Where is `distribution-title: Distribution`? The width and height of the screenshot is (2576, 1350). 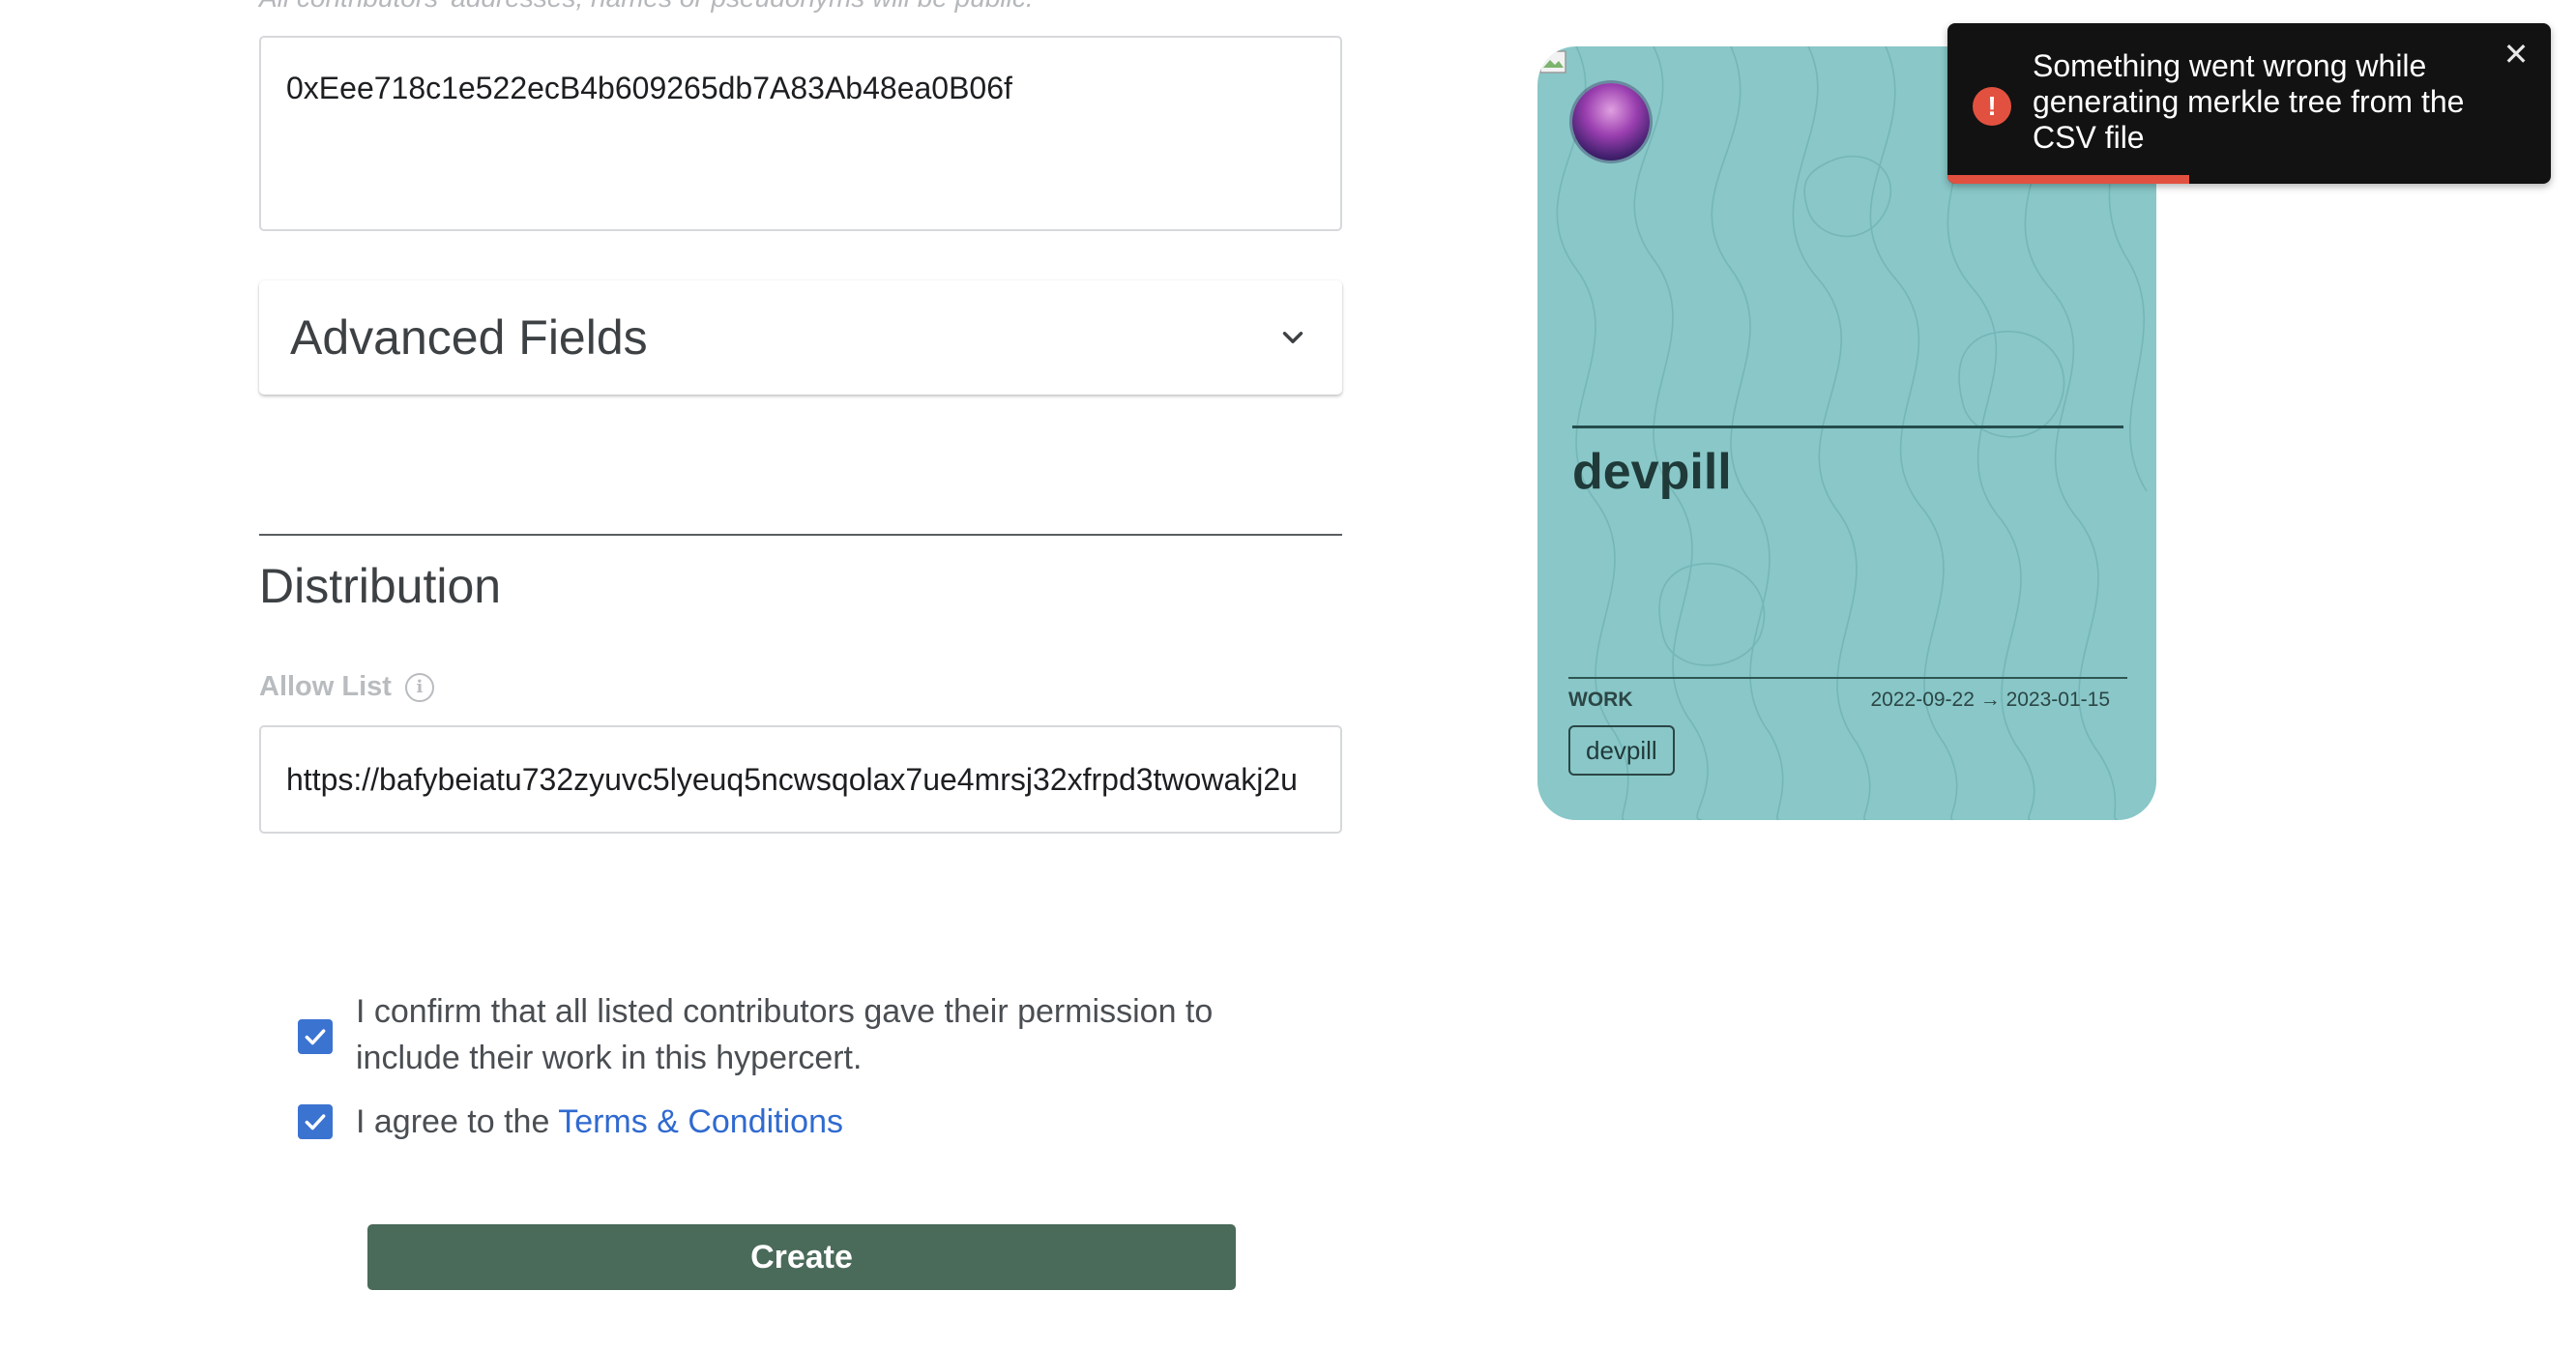
distribution-title: Distribution is located at coordinates (380, 586).